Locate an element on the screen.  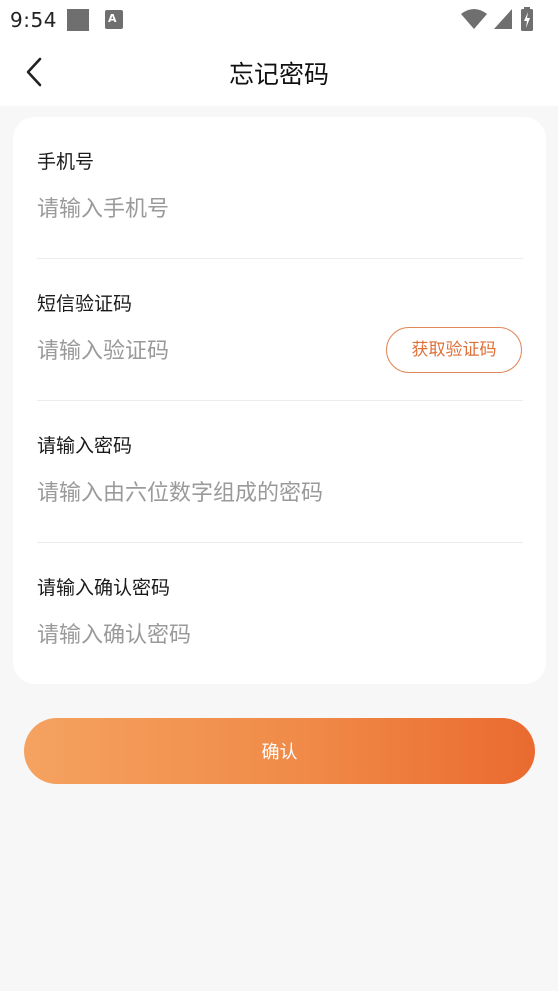
confirm-password-label: 请输入确认密码 is located at coordinates (104, 588).